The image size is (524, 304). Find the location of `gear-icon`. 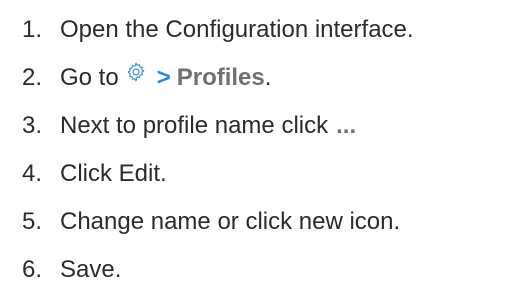

gear-icon is located at coordinates (136, 72).